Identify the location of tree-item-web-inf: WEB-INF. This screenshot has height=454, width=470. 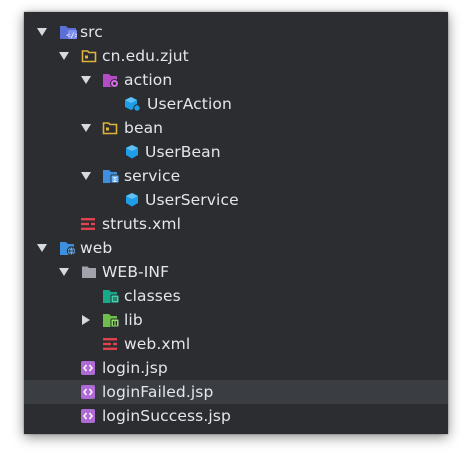
(236, 272).